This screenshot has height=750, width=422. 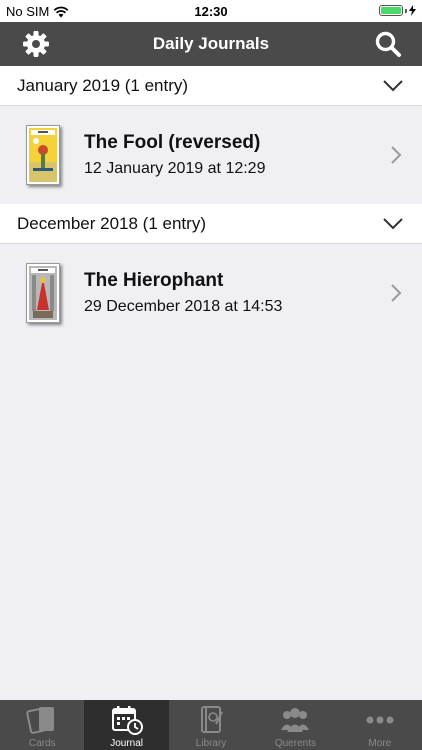 I want to click on tab-label: Cards, so click(x=42, y=743).